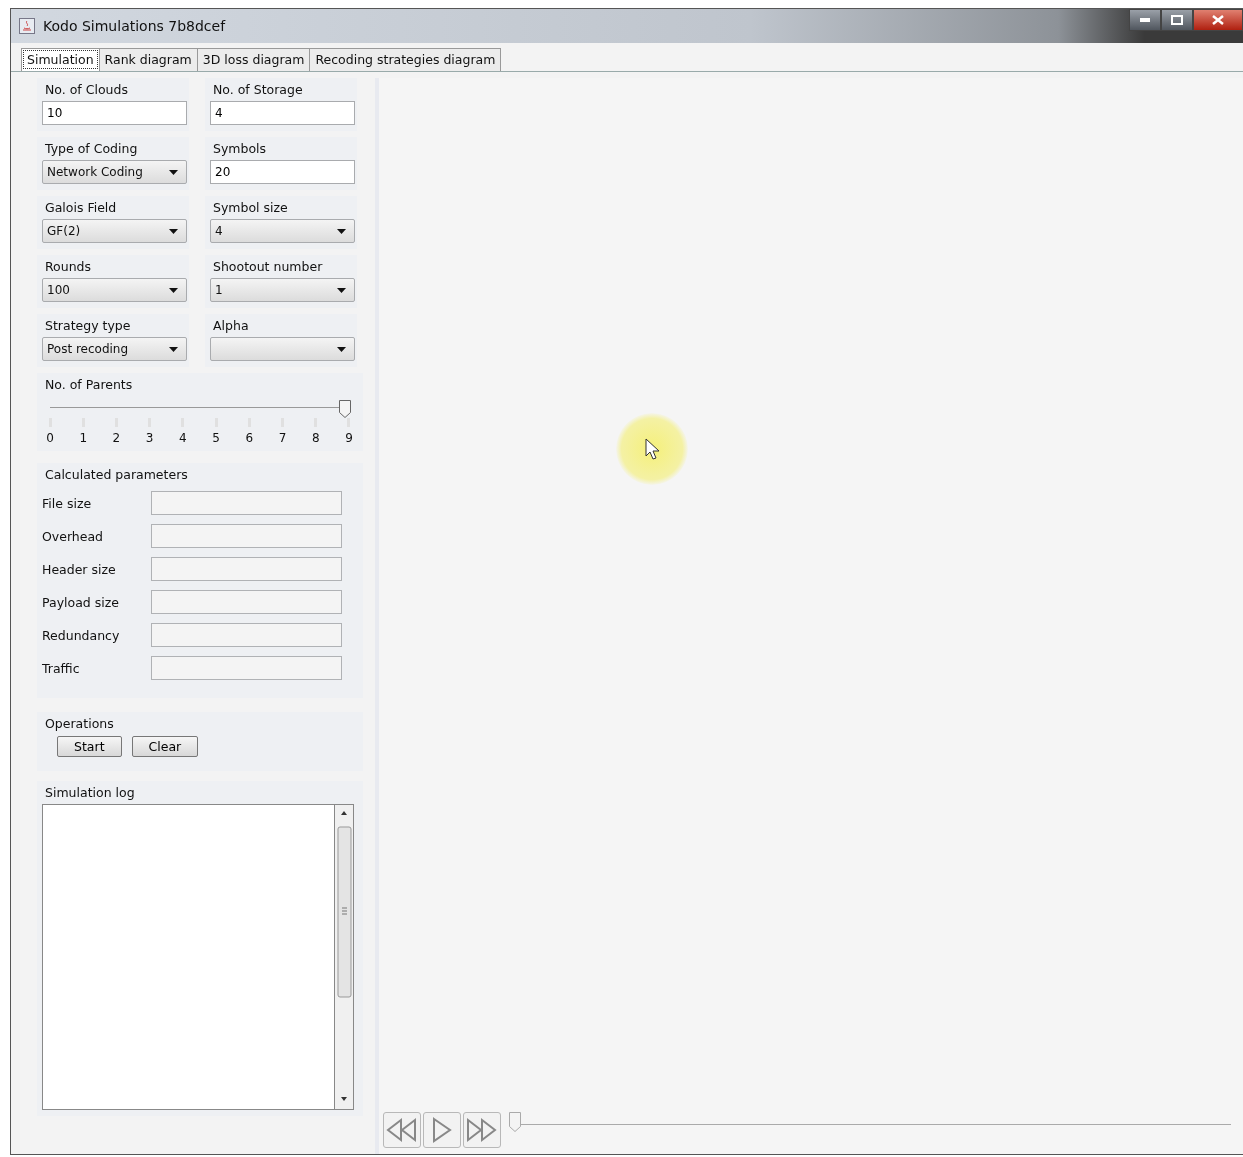  What do you see at coordinates (114, 231) in the screenshot?
I see `dropdown: GF(2)` at bounding box center [114, 231].